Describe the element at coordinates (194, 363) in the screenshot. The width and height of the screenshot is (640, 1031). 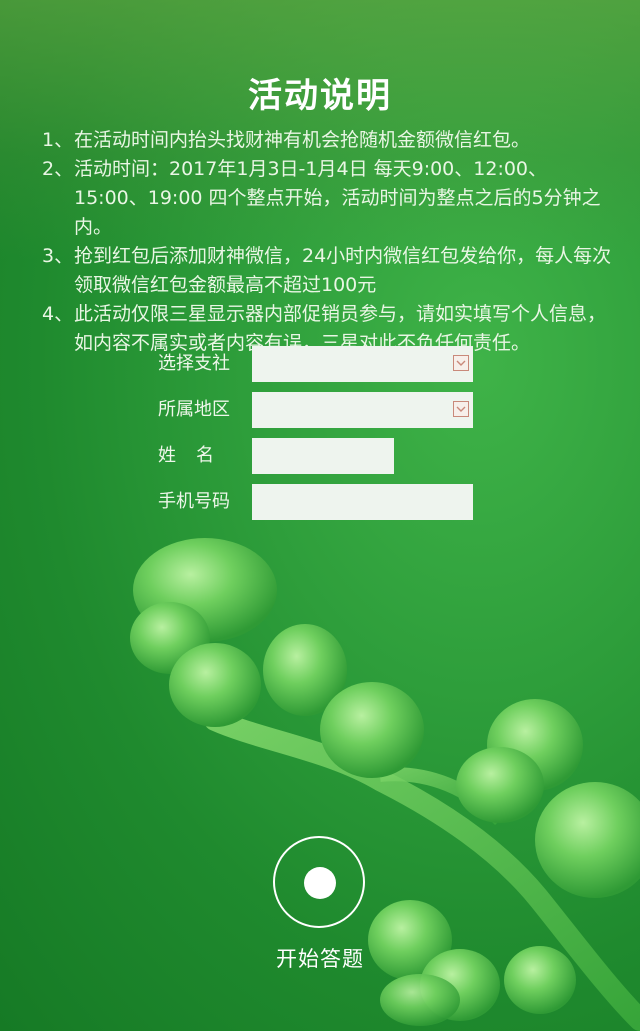
I see `branch-label: 选择支社` at that location.